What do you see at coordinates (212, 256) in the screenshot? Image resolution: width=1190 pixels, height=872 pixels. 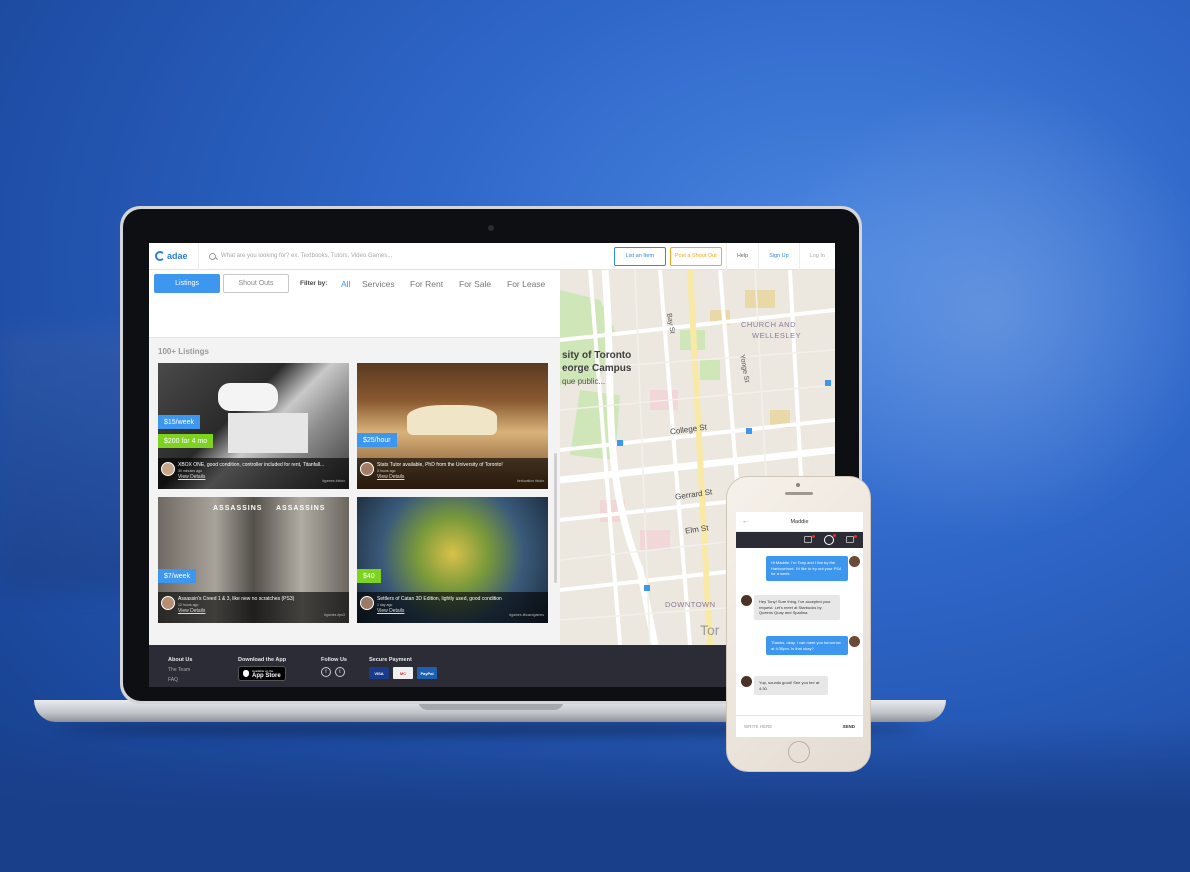 I see `search-icon` at bounding box center [212, 256].